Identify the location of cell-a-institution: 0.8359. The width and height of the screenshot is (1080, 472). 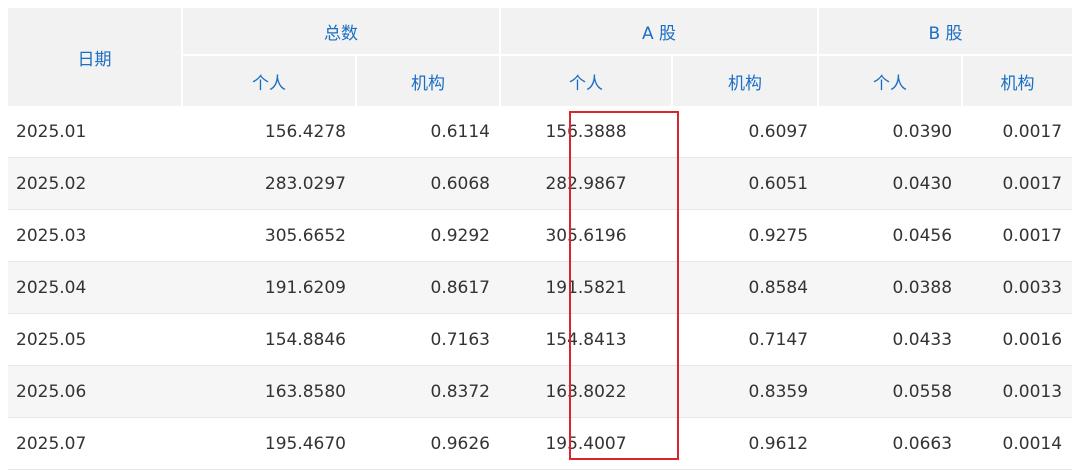
(745, 391).